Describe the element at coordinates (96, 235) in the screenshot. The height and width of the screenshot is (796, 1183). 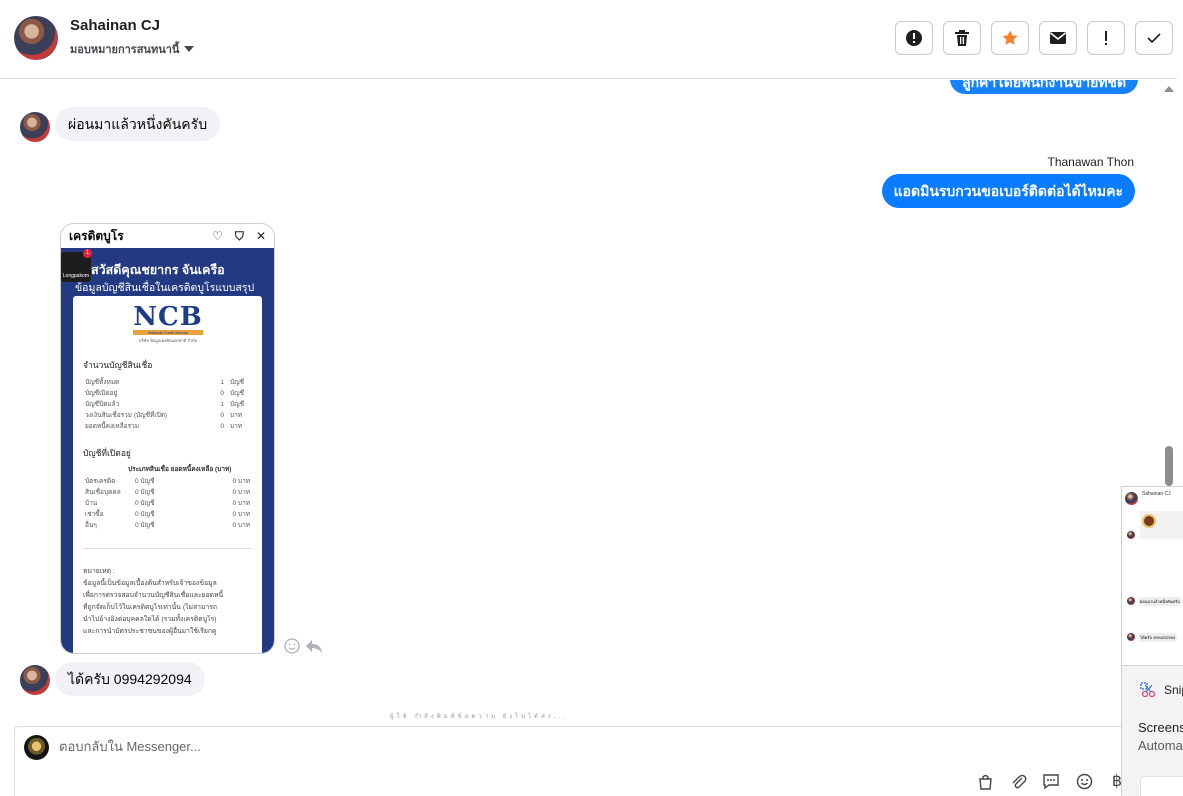
I see `shared-image-app-title: เครดิตบูโร` at that location.